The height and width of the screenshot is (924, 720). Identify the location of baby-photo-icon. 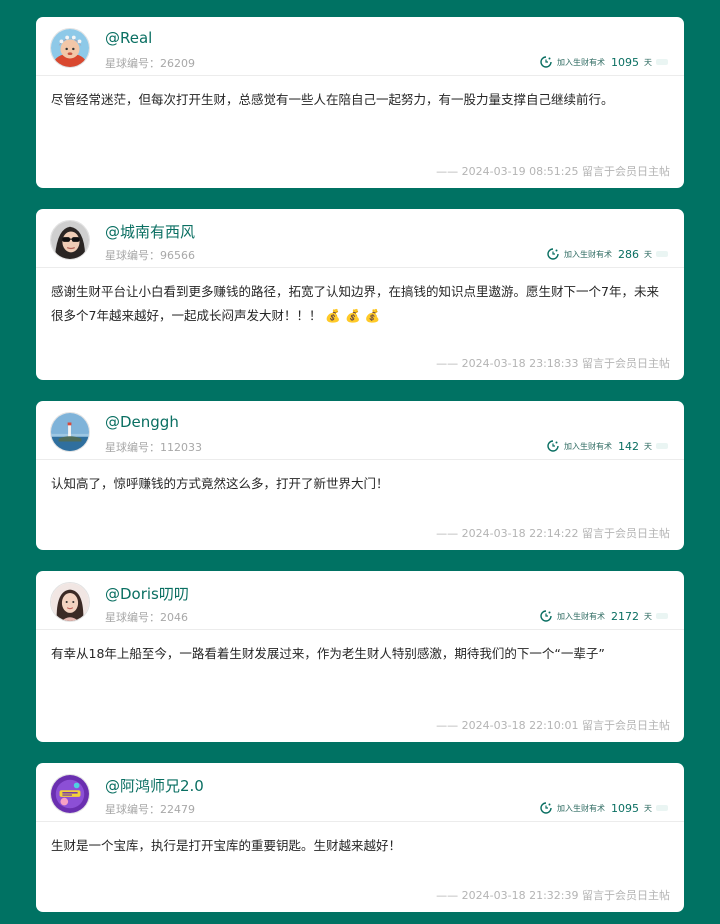
(70, 48).